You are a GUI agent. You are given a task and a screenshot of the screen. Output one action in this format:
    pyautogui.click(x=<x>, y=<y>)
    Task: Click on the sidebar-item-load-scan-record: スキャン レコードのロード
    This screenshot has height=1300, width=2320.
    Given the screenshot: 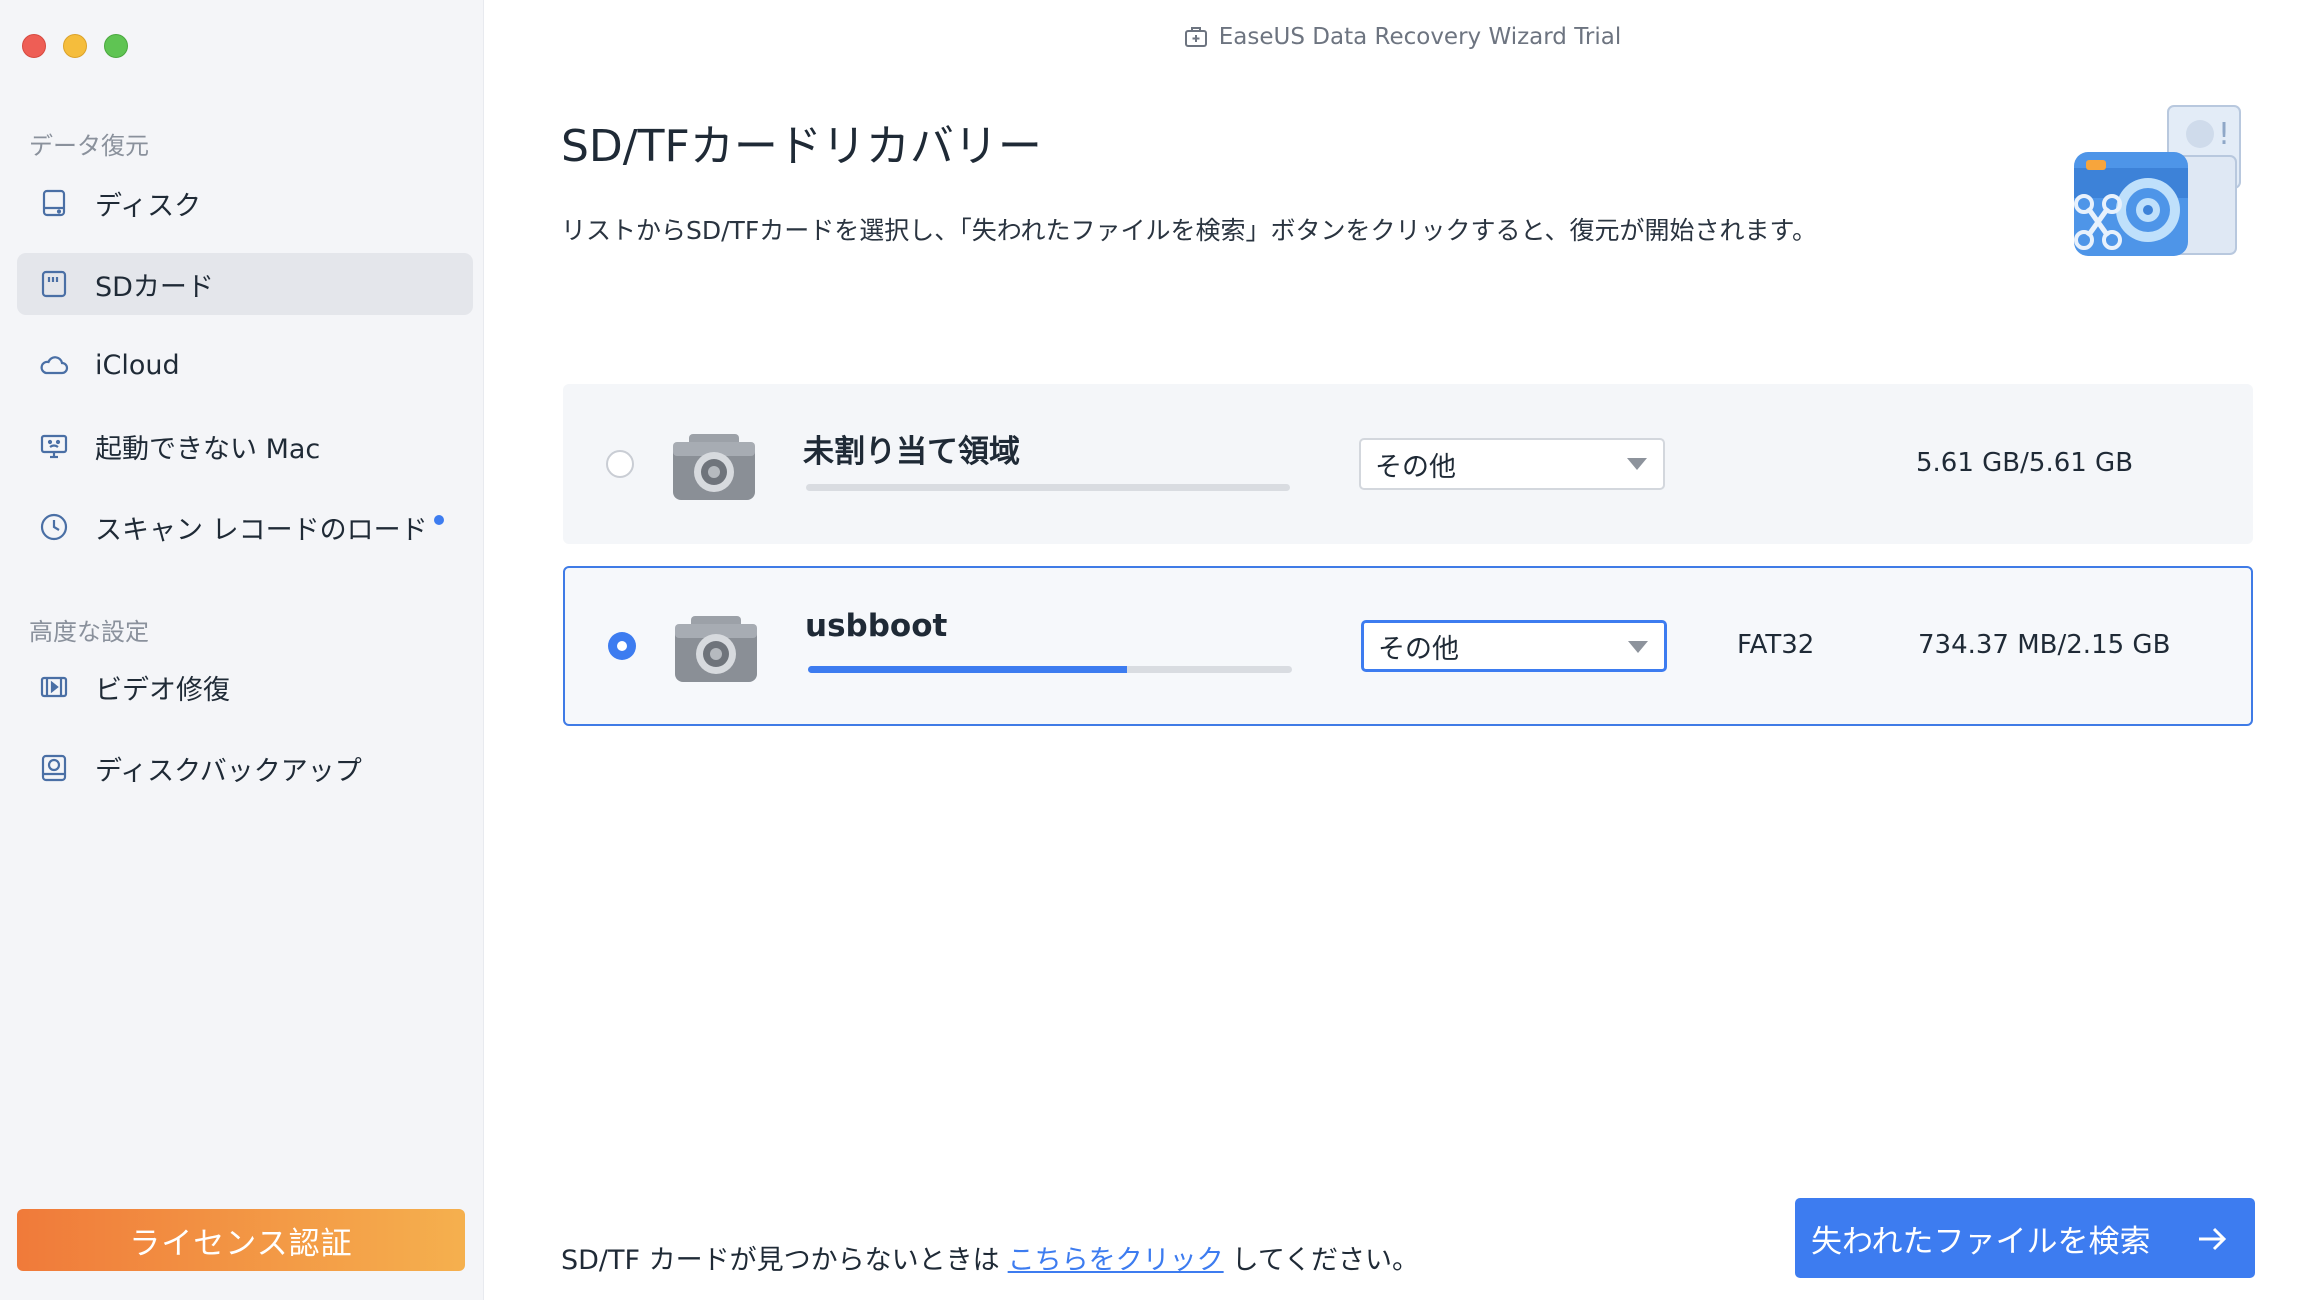 What is the action you would take?
    pyautogui.click(x=245, y=527)
    